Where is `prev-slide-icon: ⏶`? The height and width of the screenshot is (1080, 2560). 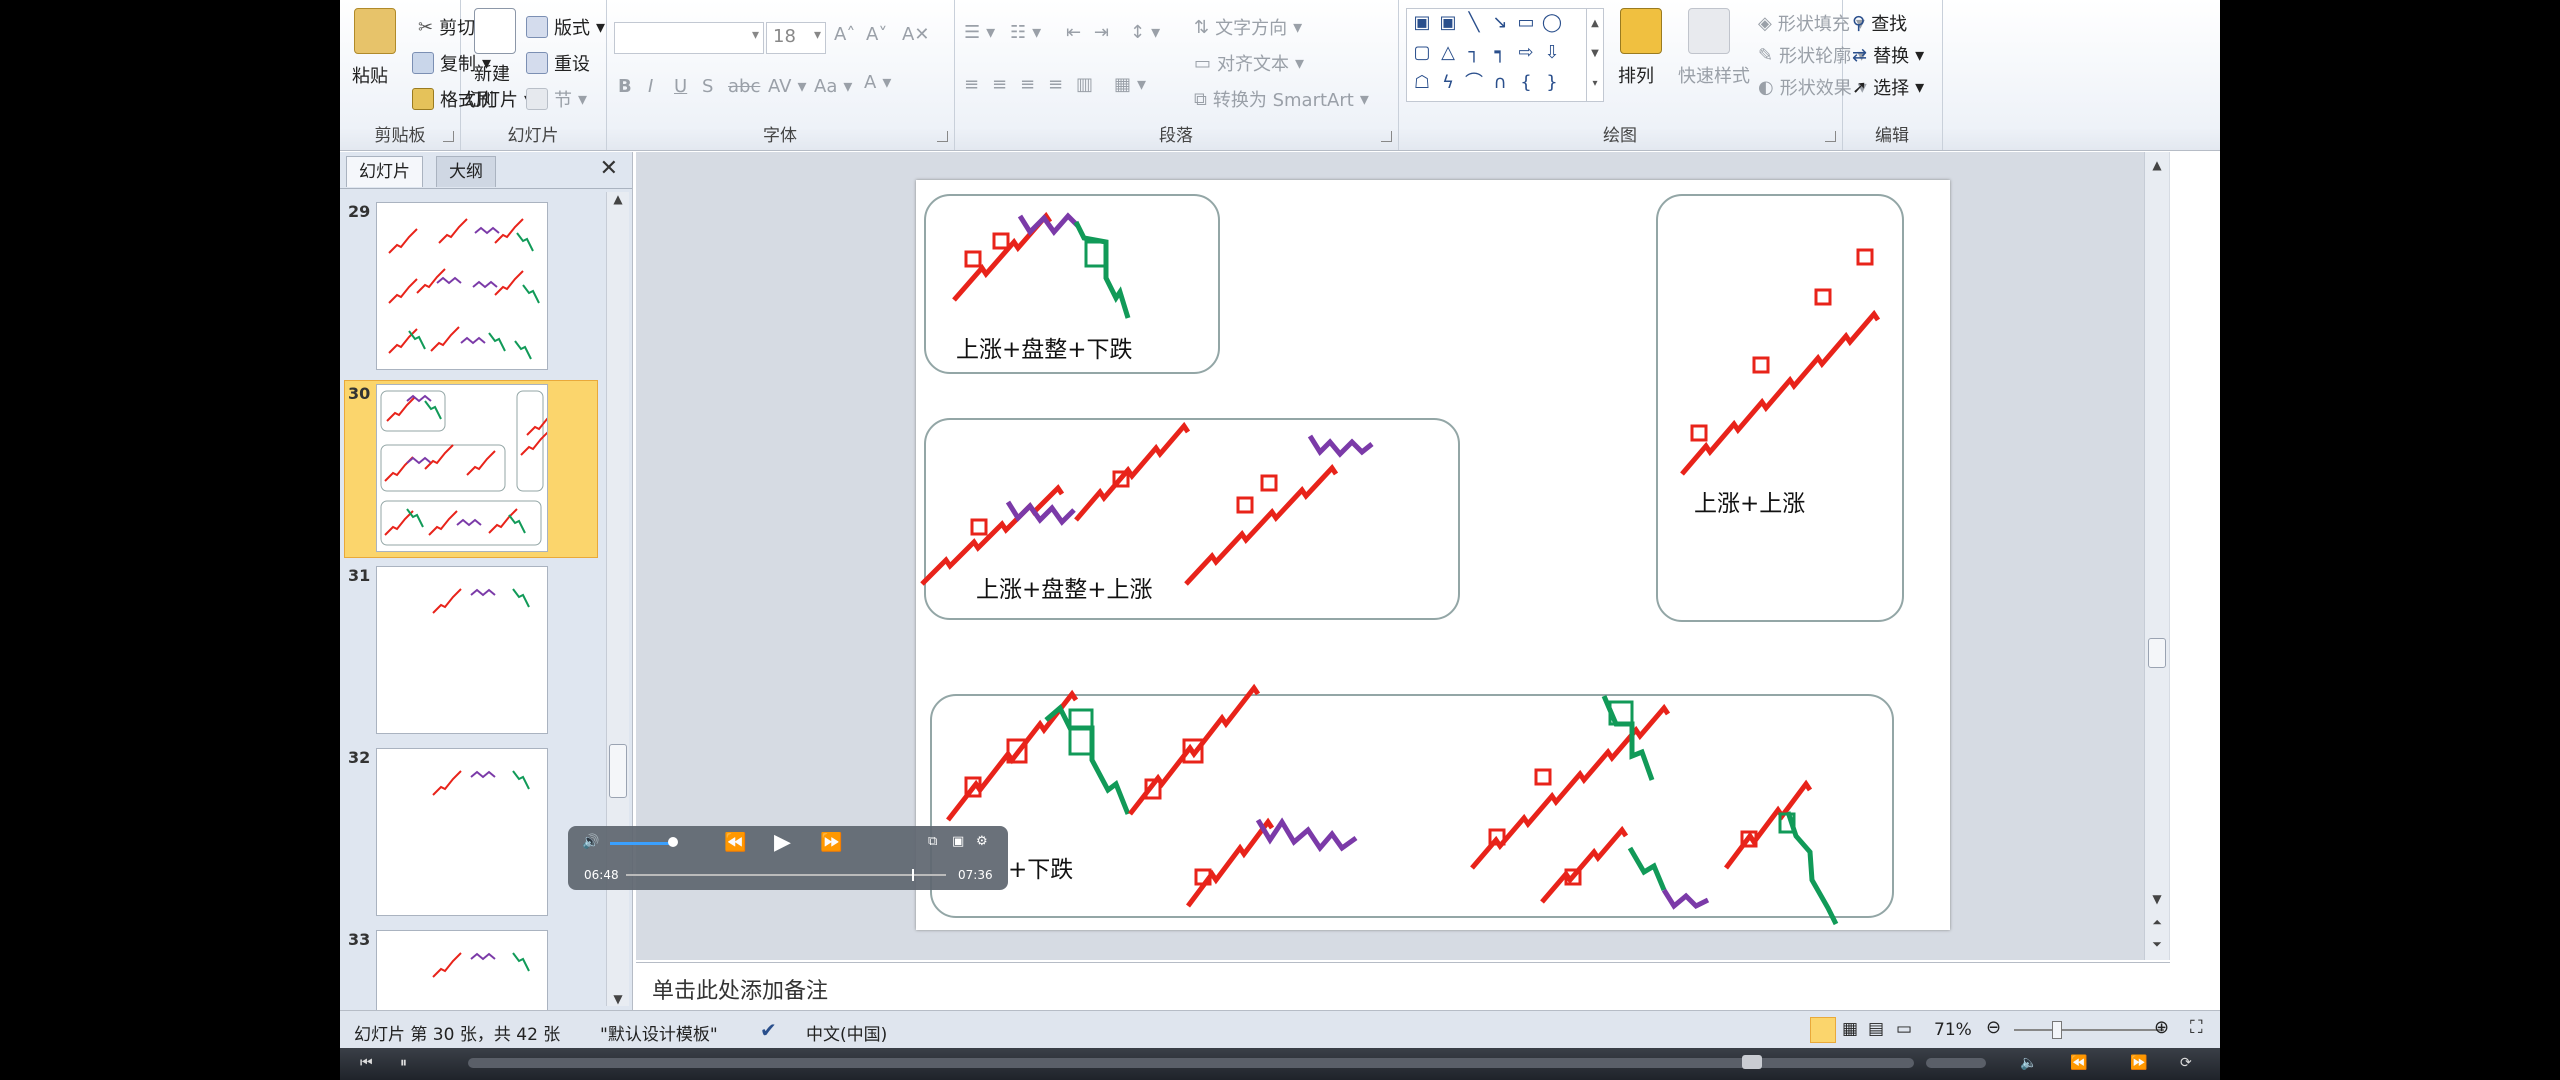
prev-slide-icon: ⏶ is located at coordinates (2157, 922).